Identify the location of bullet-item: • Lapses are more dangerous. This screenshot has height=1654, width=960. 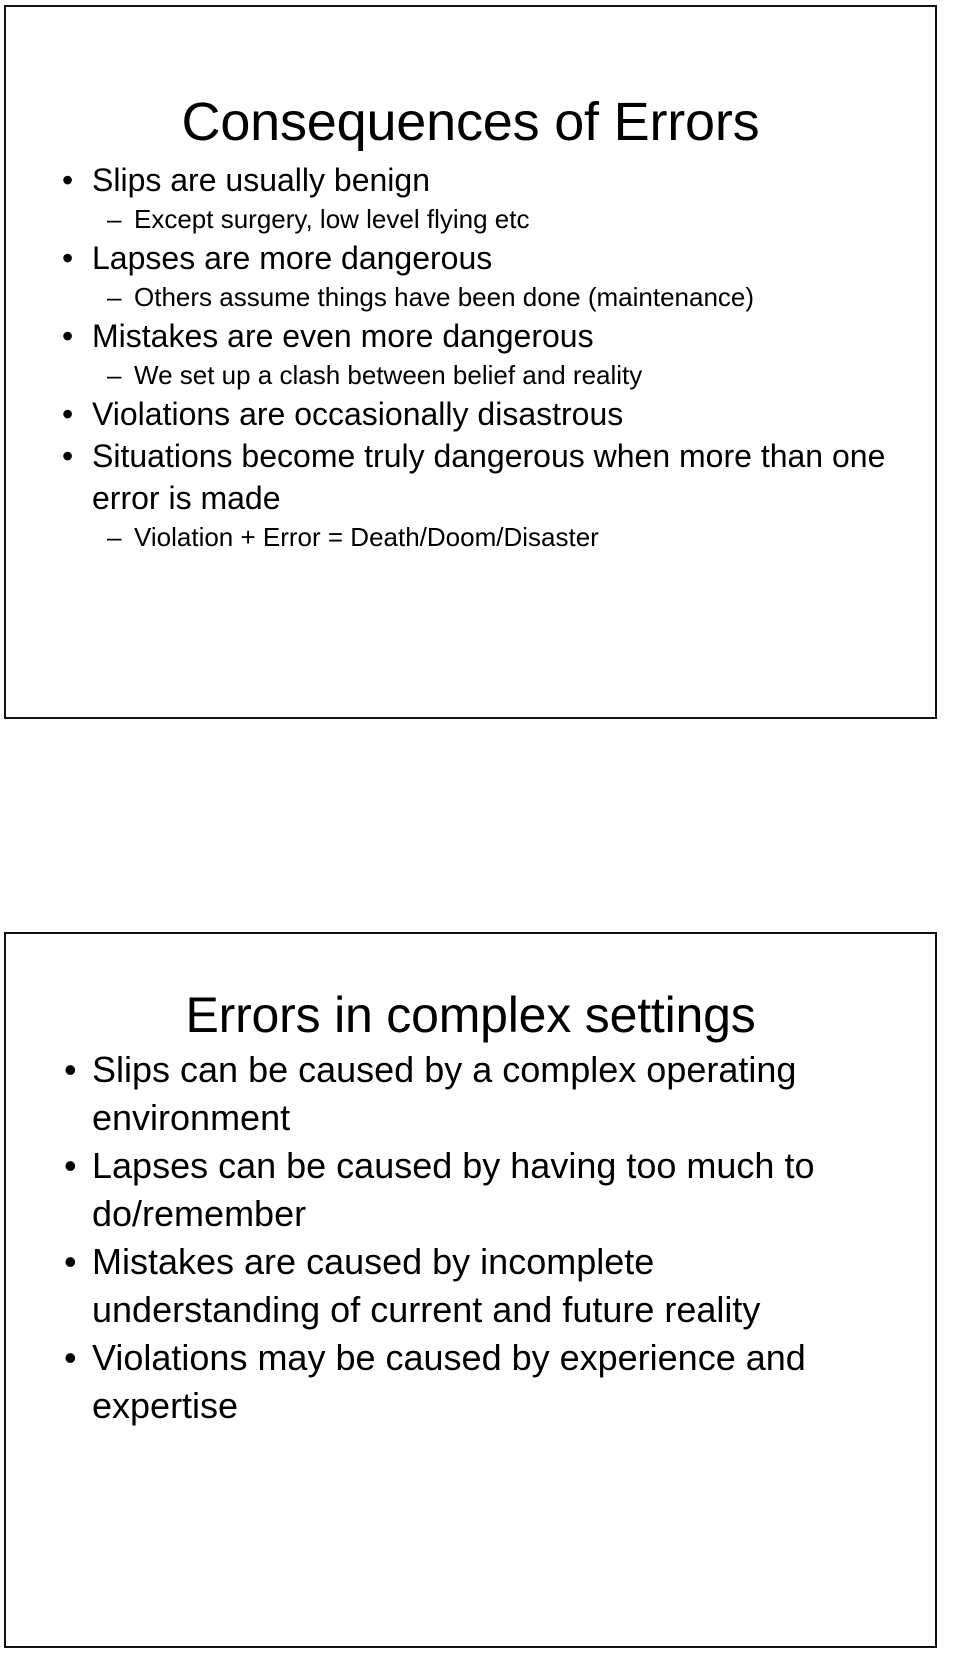
(470, 258).